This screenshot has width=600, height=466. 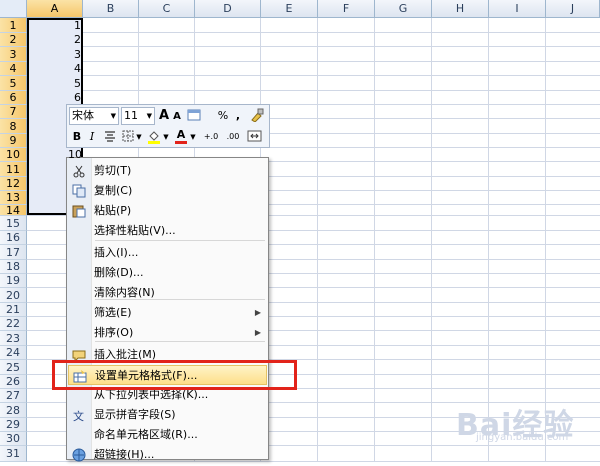 What do you see at coordinates (13, 112) in the screenshot?
I see `row-header-7: 7` at bounding box center [13, 112].